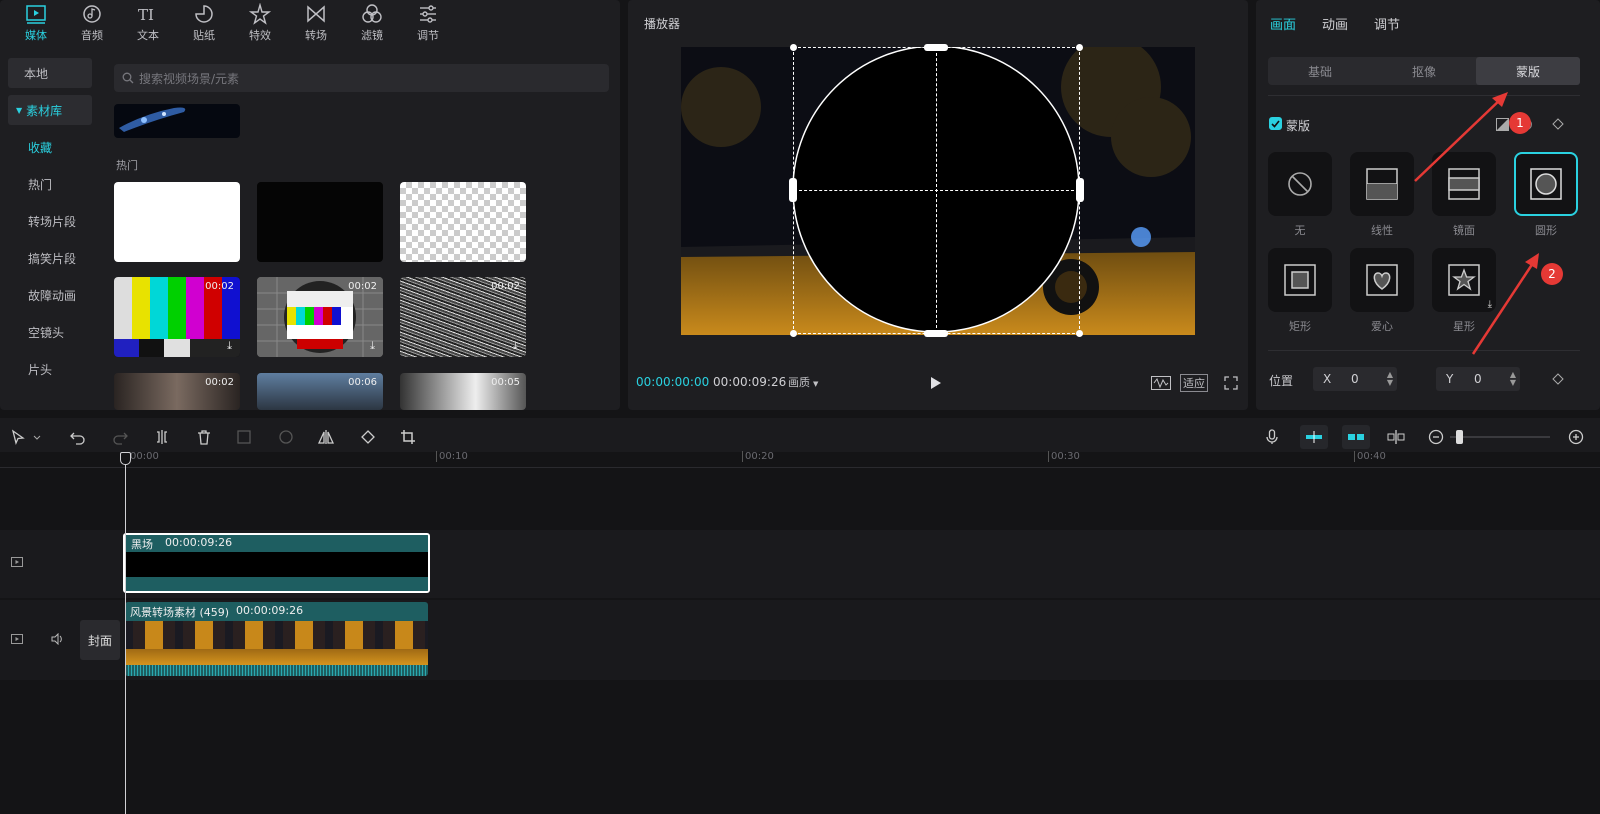 This screenshot has height=814, width=1600. What do you see at coordinates (936, 47) in the screenshot?
I see `resize-handle-top` at bounding box center [936, 47].